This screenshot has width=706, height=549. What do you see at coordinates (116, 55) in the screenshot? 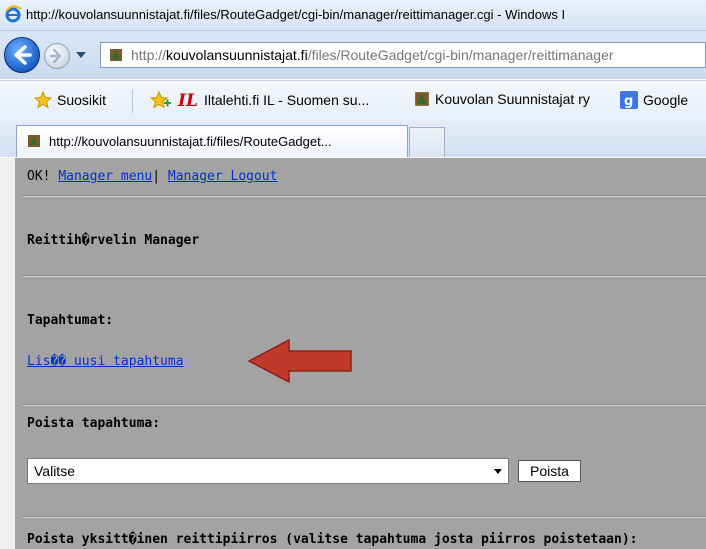
I see `site-favicon-icon` at bounding box center [116, 55].